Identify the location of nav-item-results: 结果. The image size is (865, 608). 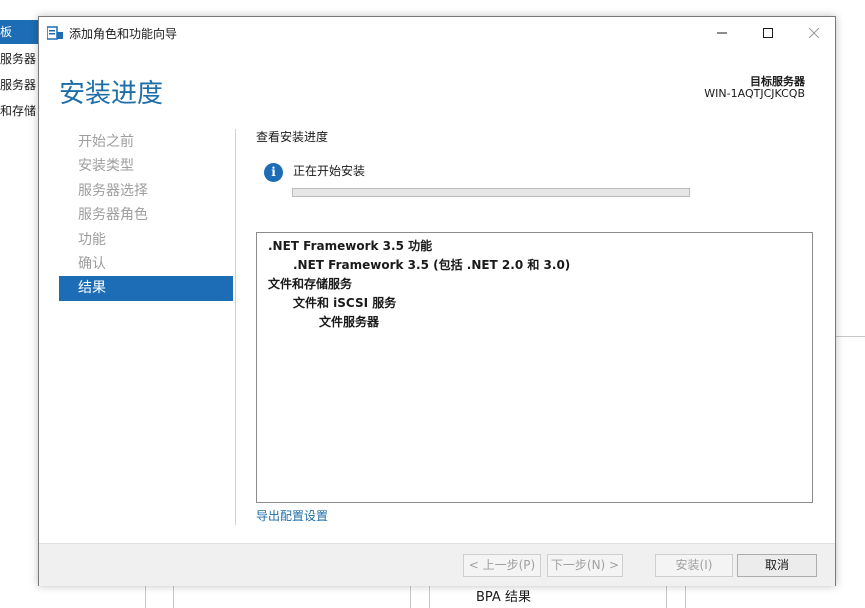
(146, 288).